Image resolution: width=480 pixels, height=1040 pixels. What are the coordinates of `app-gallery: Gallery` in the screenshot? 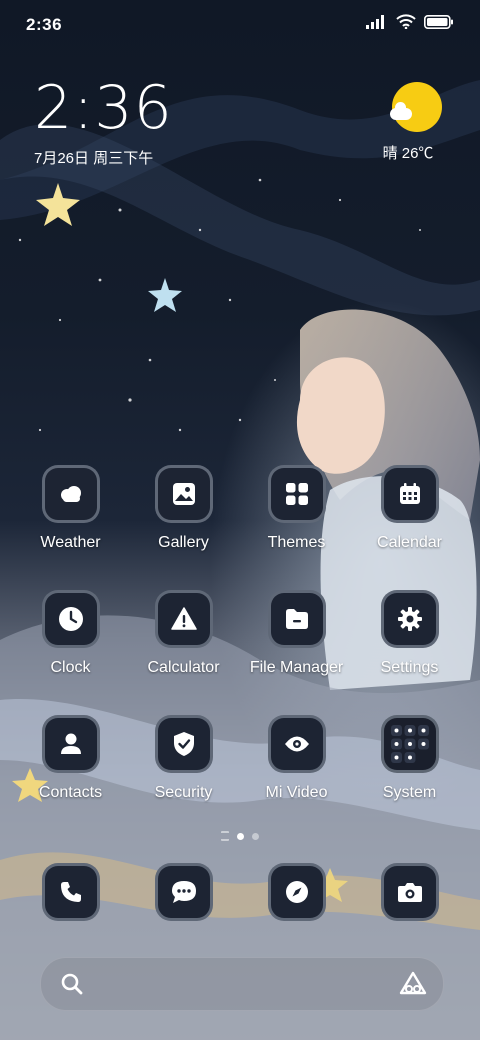 It's located at (183, 508).